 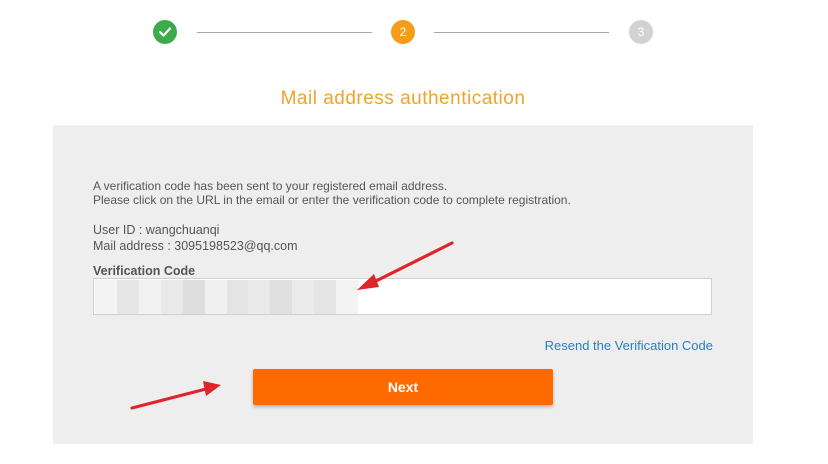 I want to click on user-id-text: User ID : wangchuanqi, so click(x=156, y=230).